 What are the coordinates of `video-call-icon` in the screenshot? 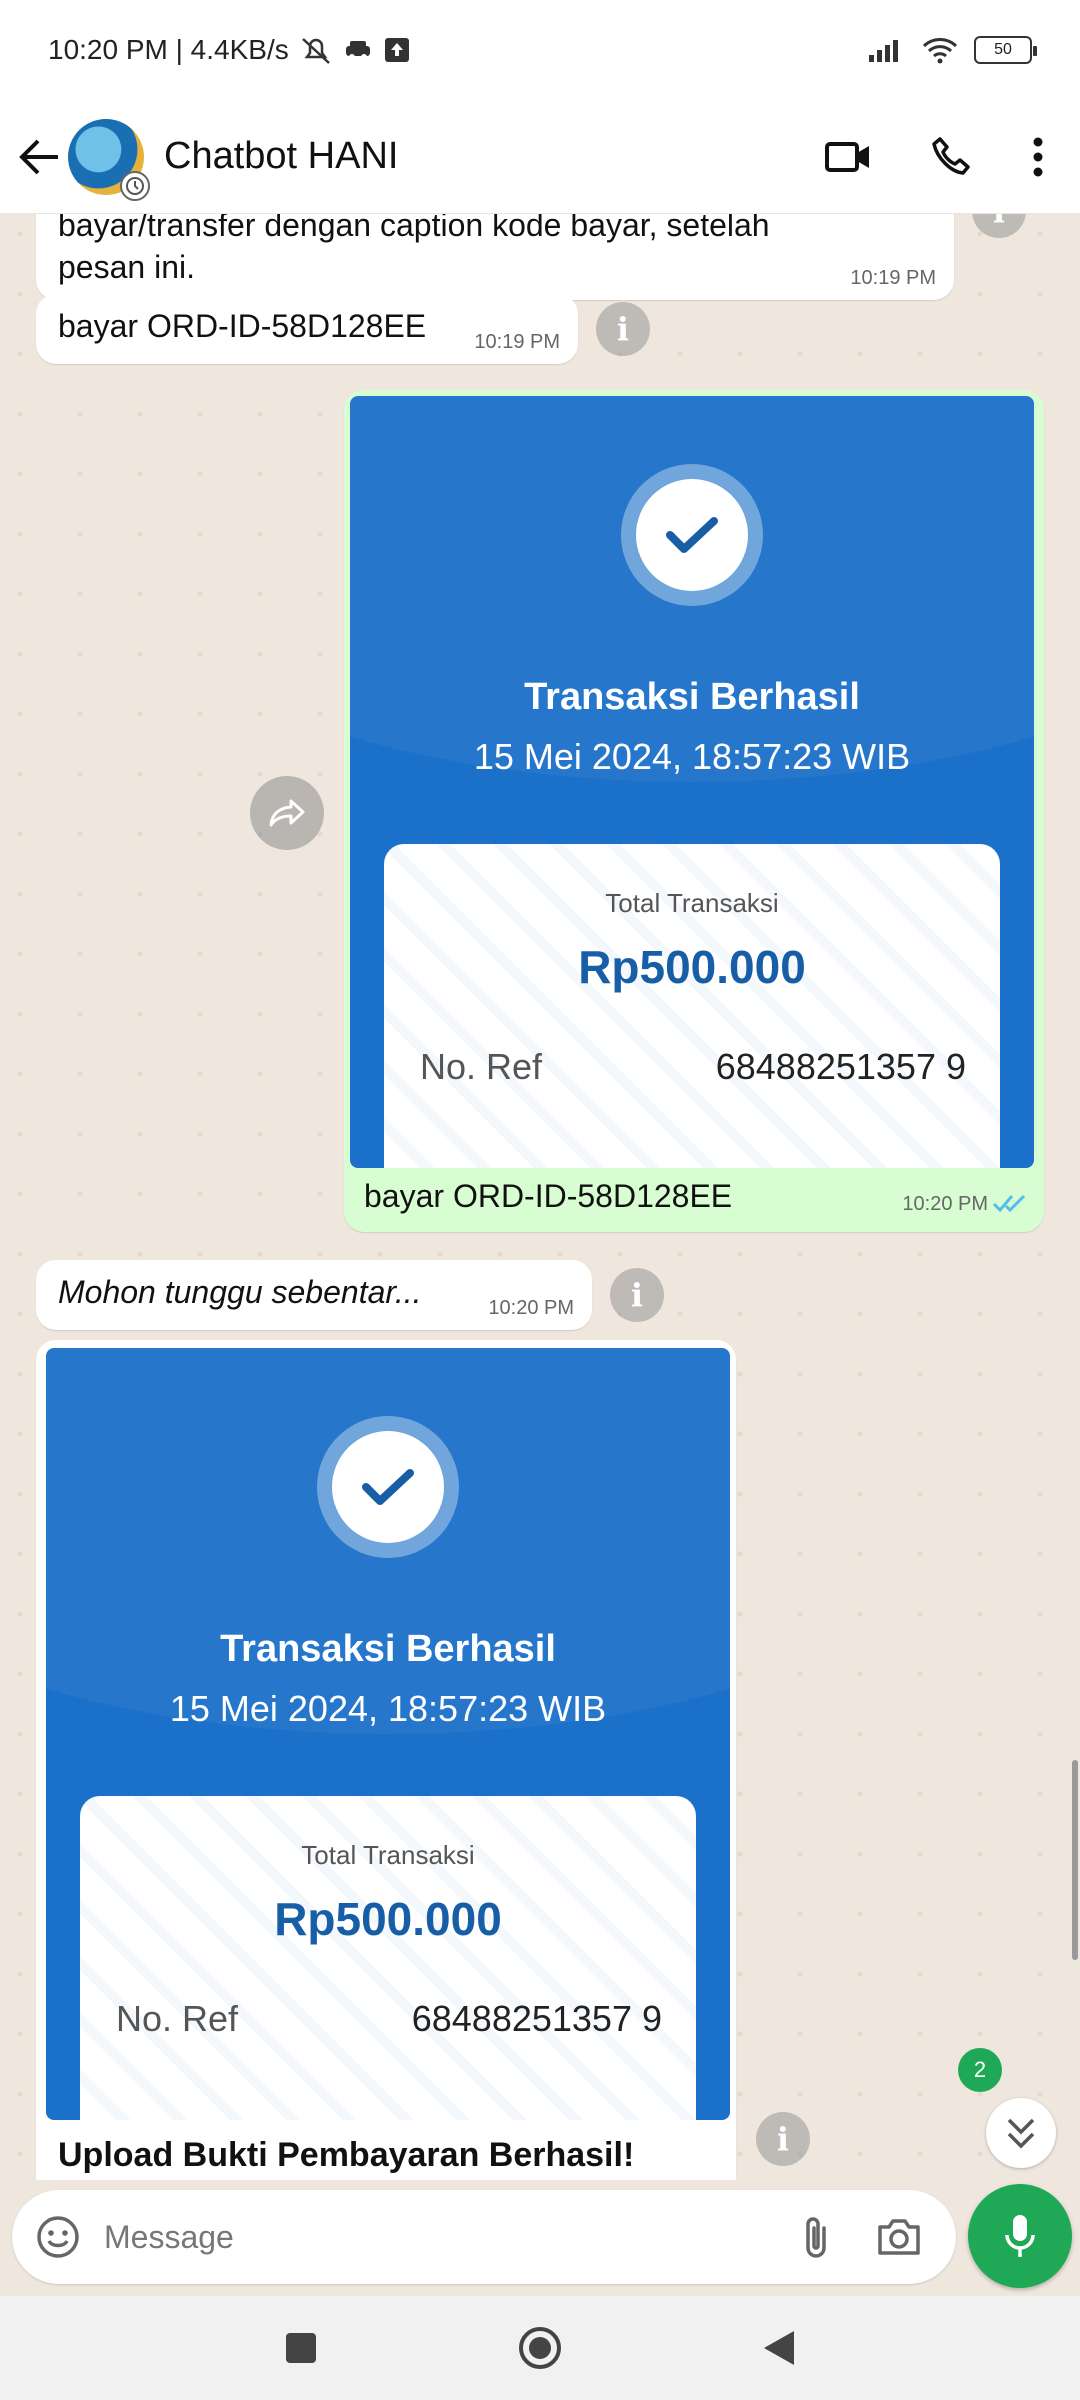 It's located at (848, 157).